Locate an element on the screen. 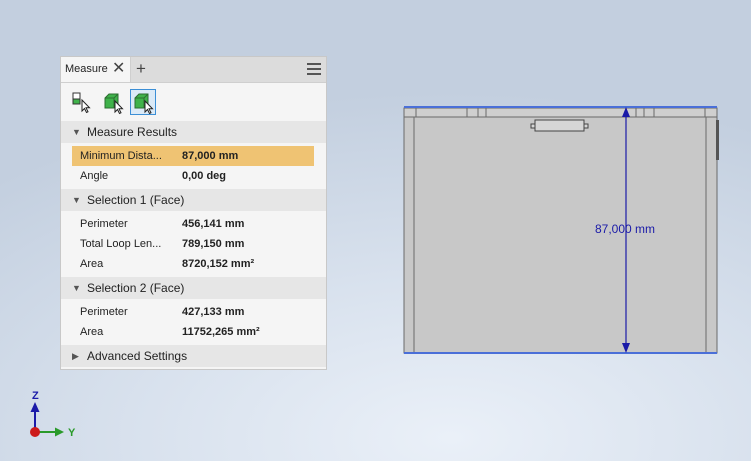  z-axis-label: Z is located at coordinates (35, 396).